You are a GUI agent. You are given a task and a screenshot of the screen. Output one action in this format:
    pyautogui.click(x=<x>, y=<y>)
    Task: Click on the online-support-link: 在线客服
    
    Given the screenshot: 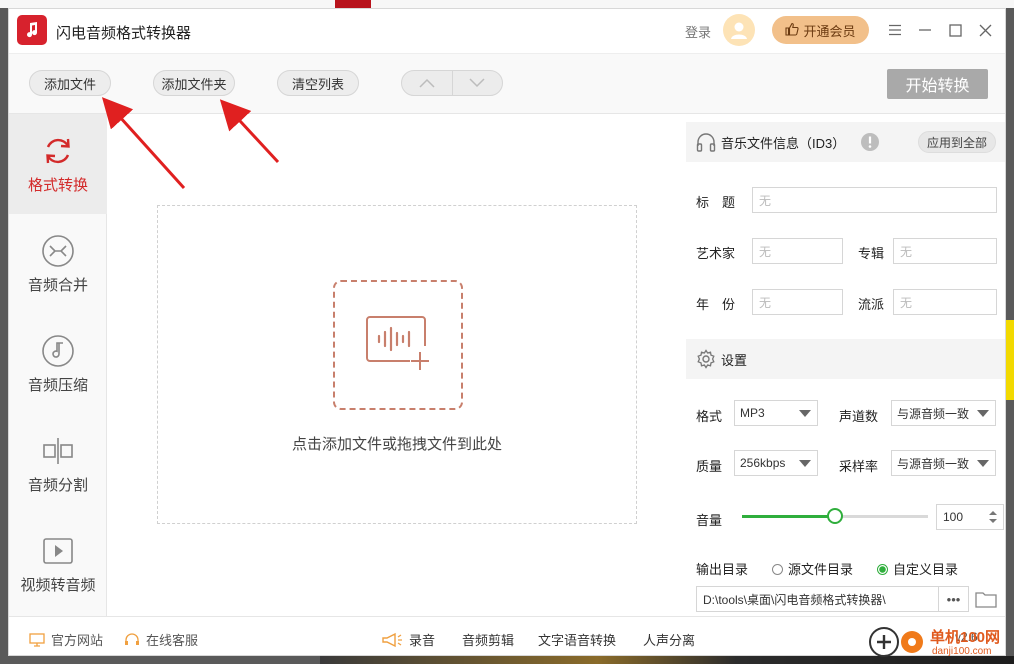 What is the action you would take?
    pyautogui.click(x=161, y=639)
    